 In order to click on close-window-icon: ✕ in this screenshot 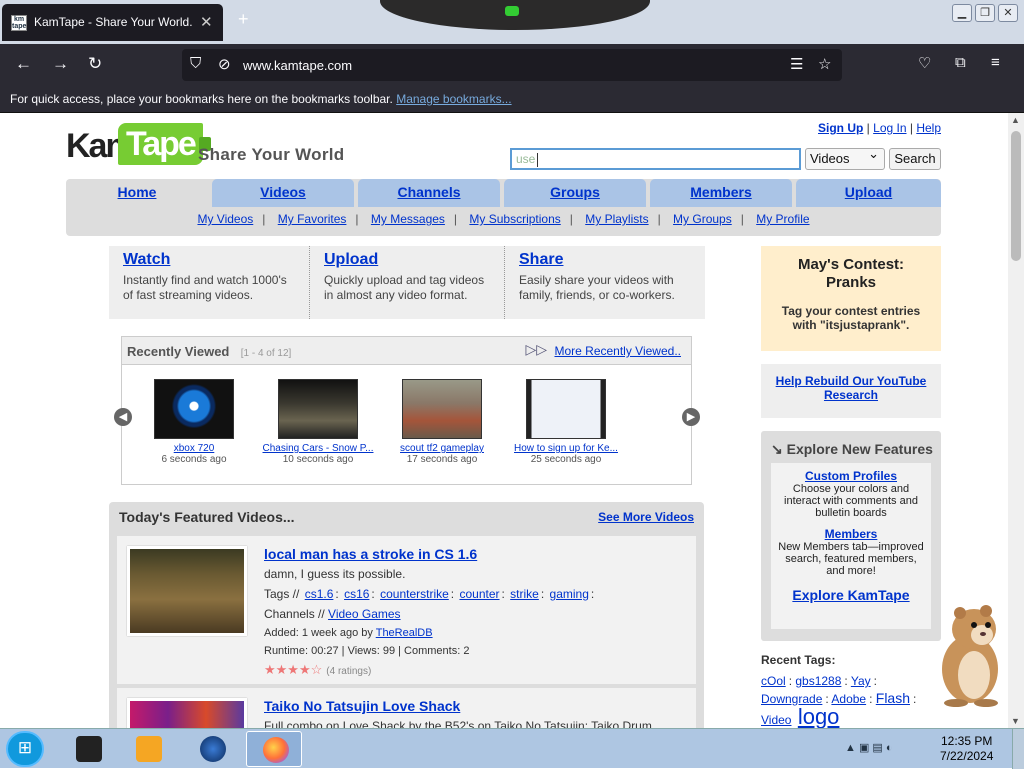, I will do `click(1008, 13)`.